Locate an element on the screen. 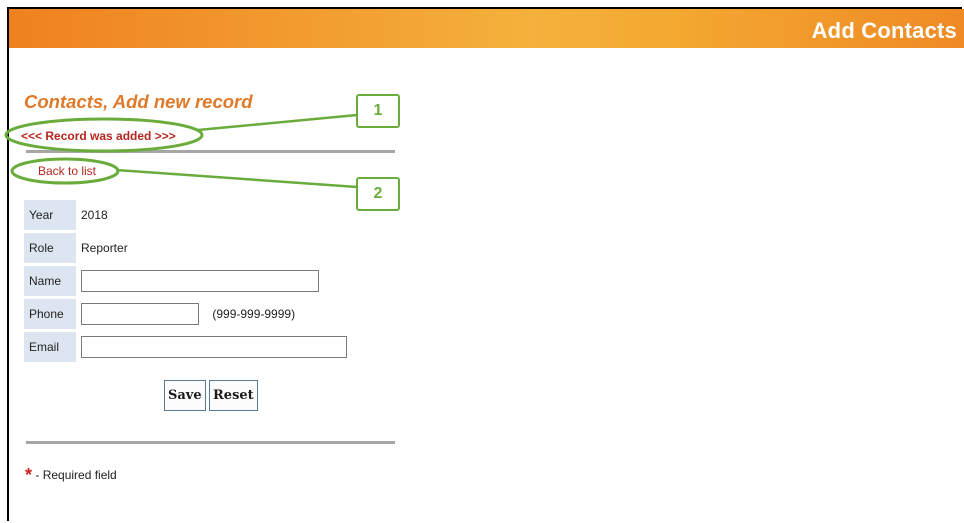 This screenshot has width=964, height=523. callout-badge-1: 1 is located at coordinates (378, 111).